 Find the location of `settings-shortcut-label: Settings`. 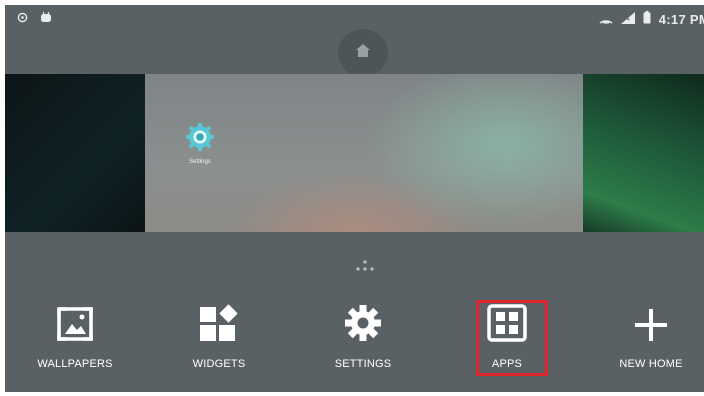

settings-shortcut-label: Settings is located at coordinates (200, 162).